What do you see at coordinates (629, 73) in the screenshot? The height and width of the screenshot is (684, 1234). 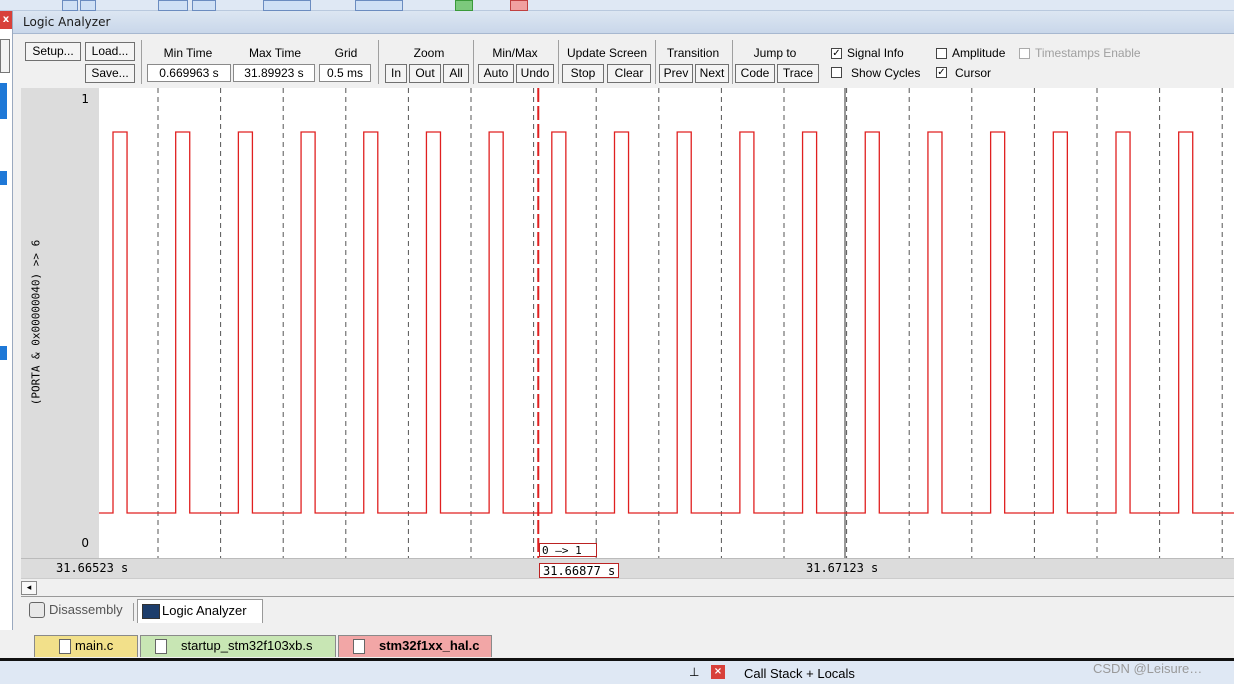 I see `update-clear-button: Clear` at bounding box center [629, 73].